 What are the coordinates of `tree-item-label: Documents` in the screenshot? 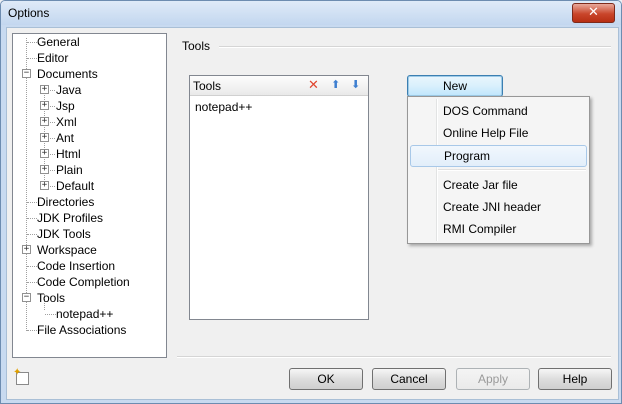 It's located at (67, 74).